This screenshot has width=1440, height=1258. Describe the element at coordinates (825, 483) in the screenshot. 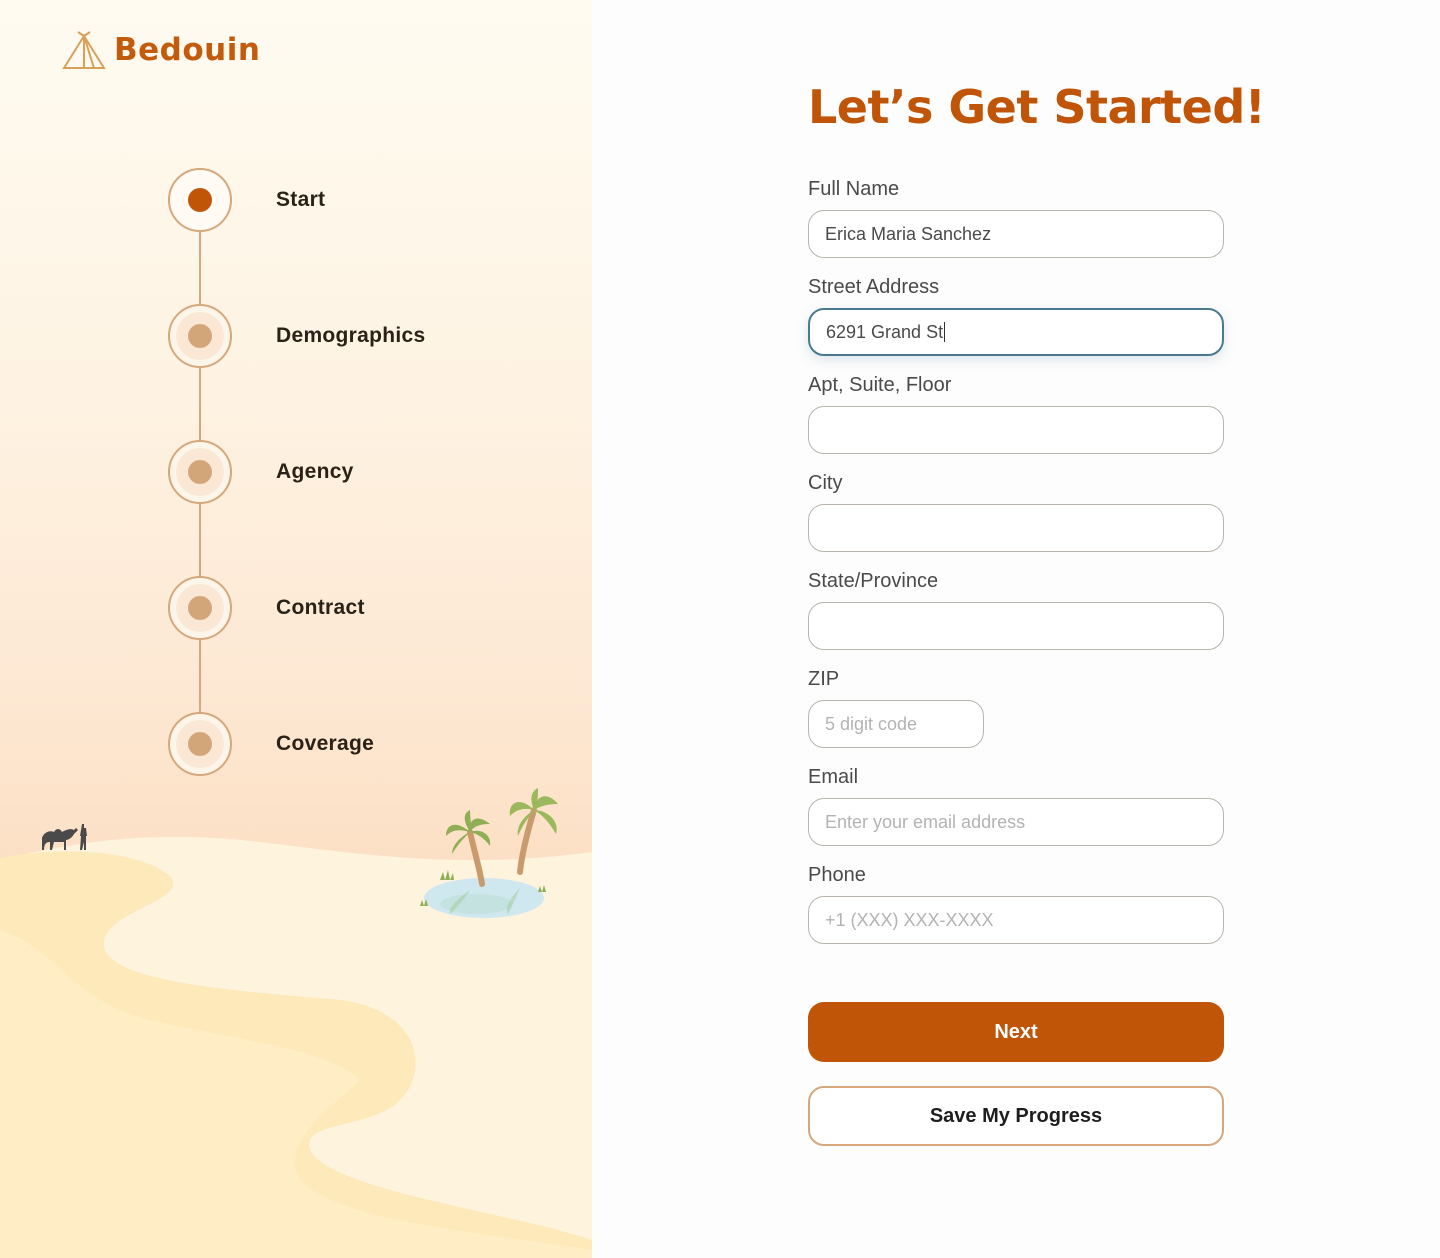

I see `city-label: City` at that location.